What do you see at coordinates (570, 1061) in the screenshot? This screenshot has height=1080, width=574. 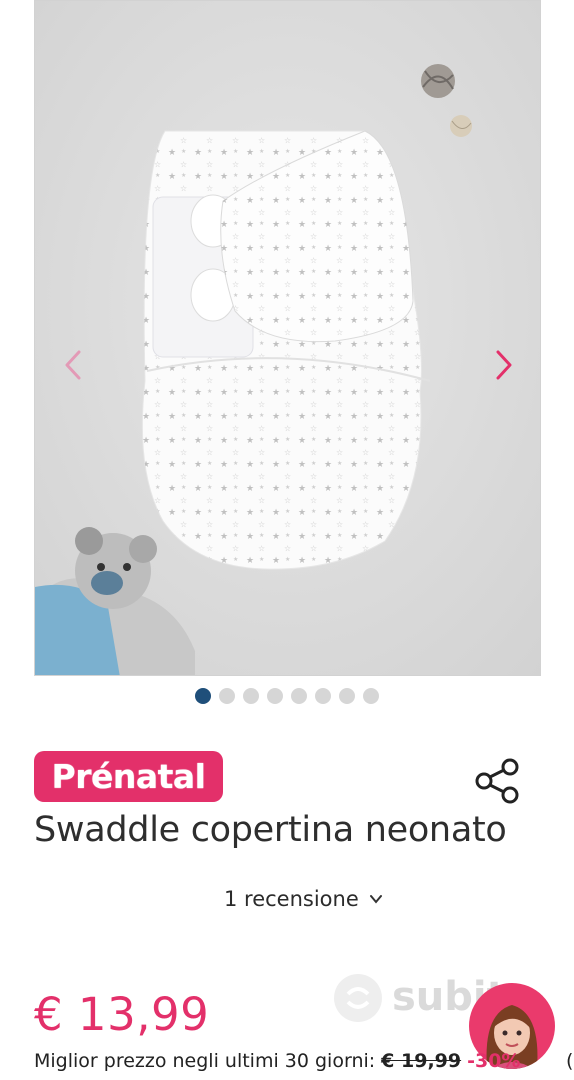 I see `price-info-trailing: (` at bounding box center [570, 1061].